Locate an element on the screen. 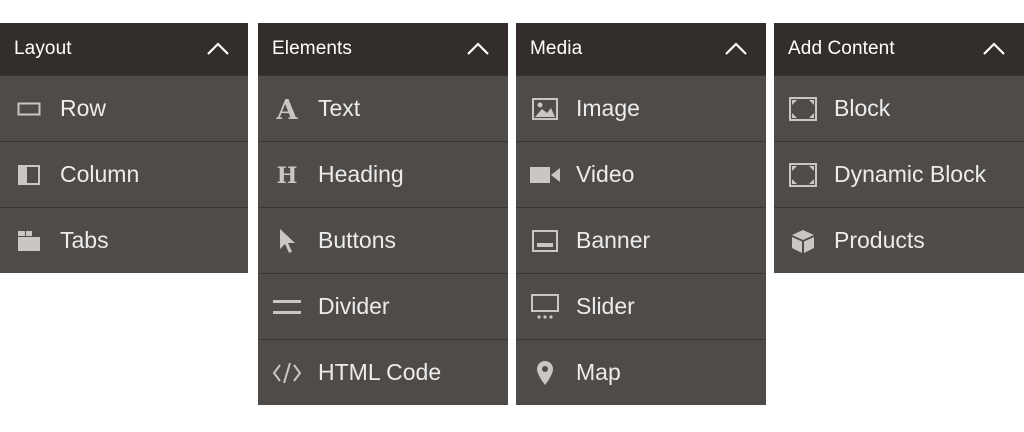  media-item-label: Slider is located at coordinates (605, 306).